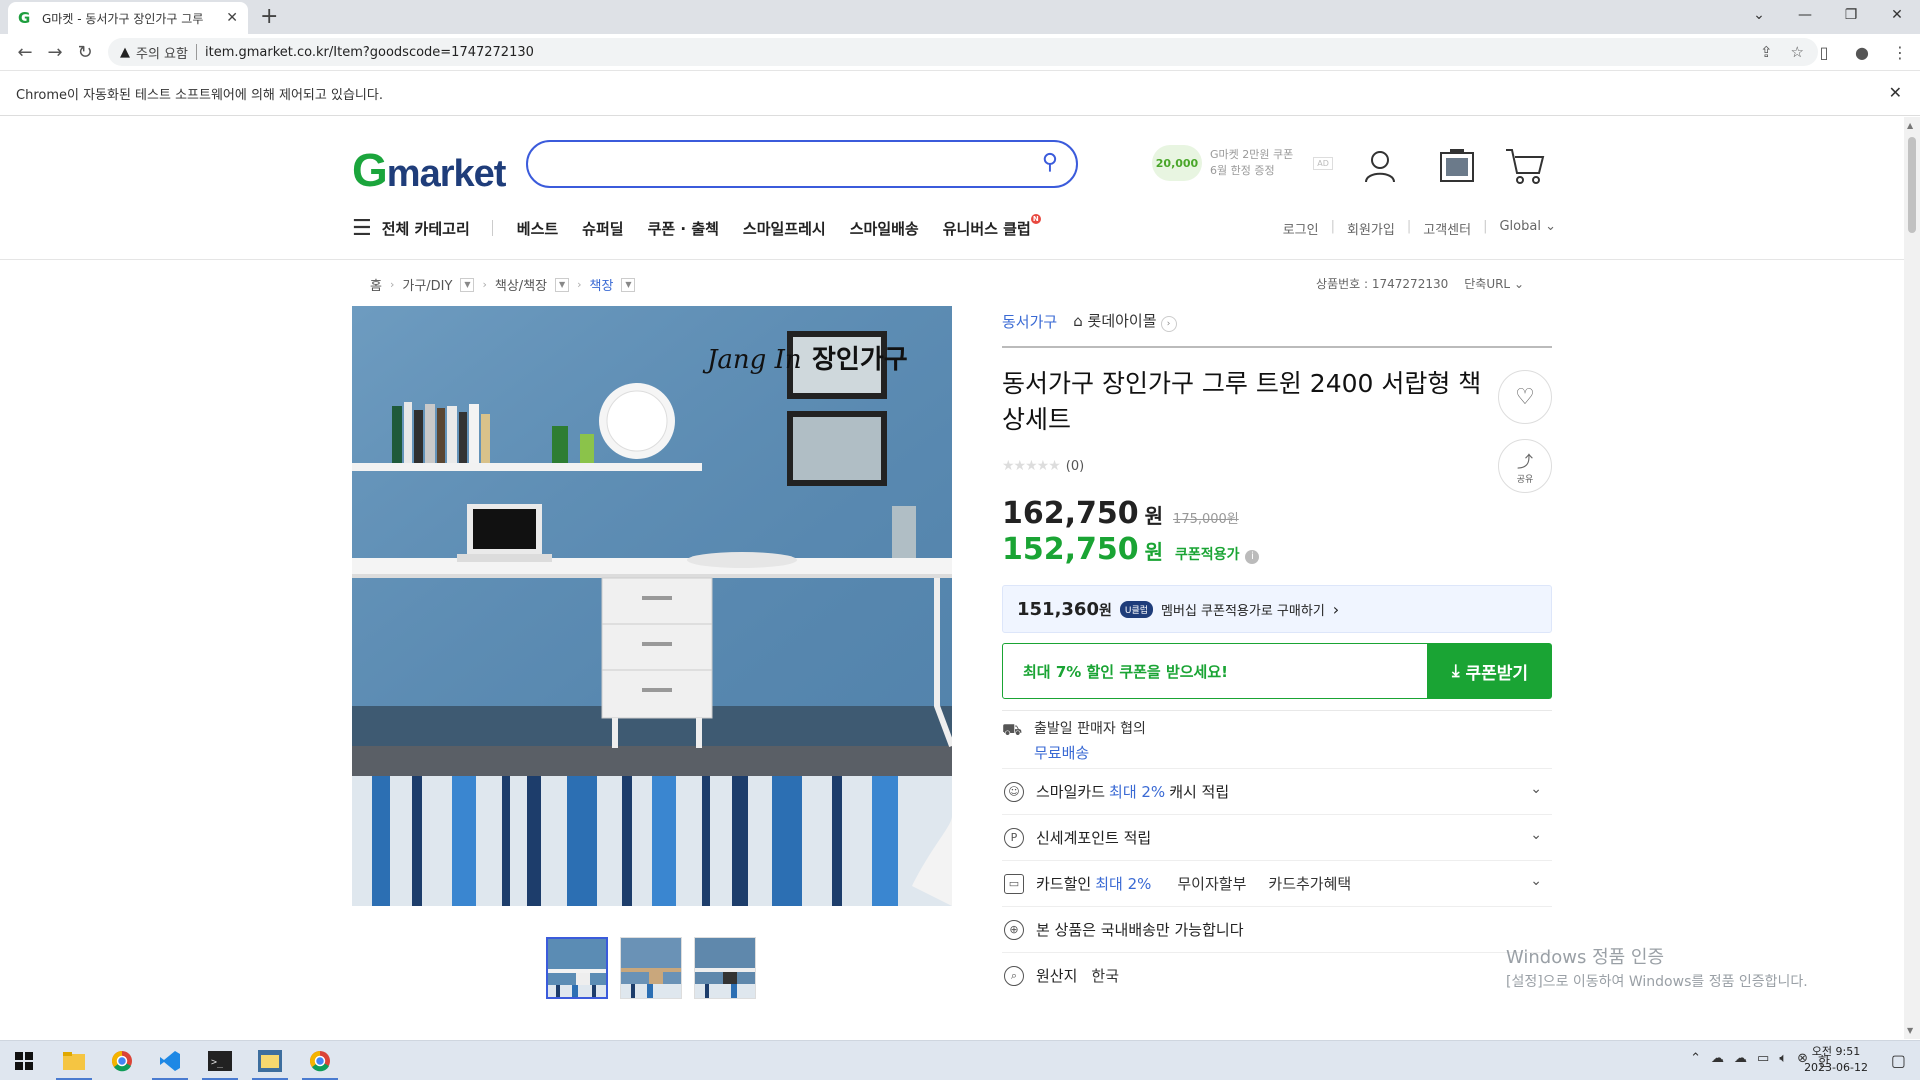  What do you see at coordinates (602, 228) in the screenshot?
I see `nav-superdeal: 슈퍼딜` at bounding box center [602, 228].